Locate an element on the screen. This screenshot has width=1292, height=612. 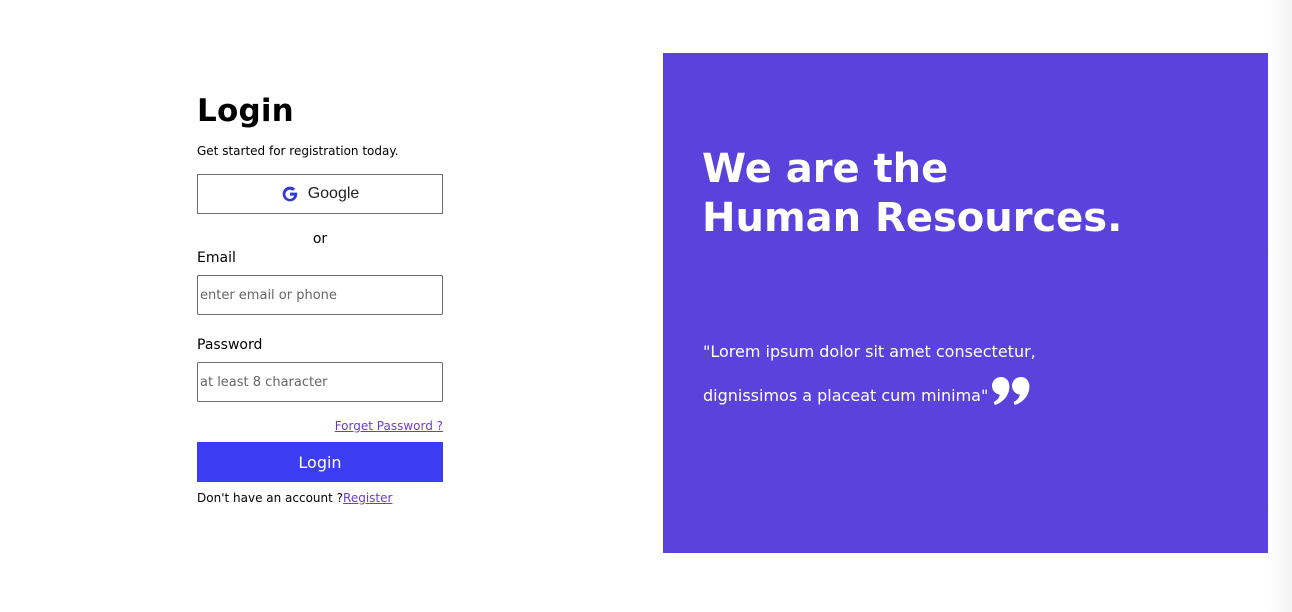
no-account-text: Don't have an account ? is located at coordinates (270, 498).